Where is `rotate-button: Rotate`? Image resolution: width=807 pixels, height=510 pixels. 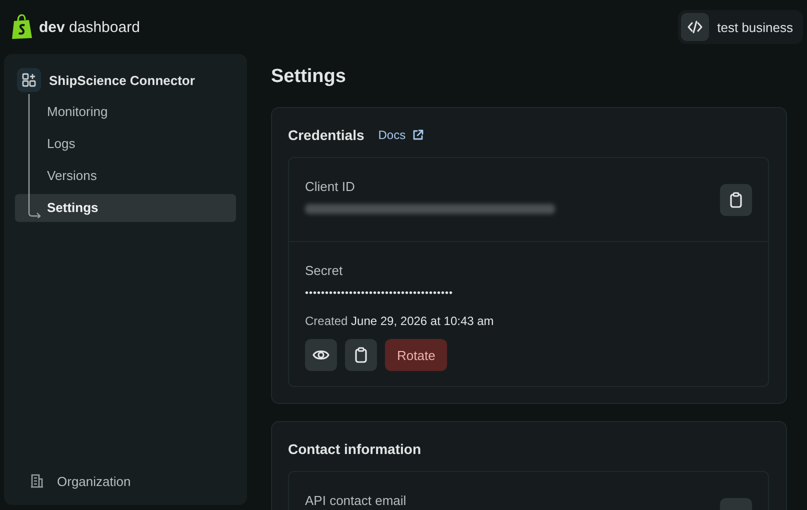
rotate-button: Rotate is located at coordinates (416, 355).